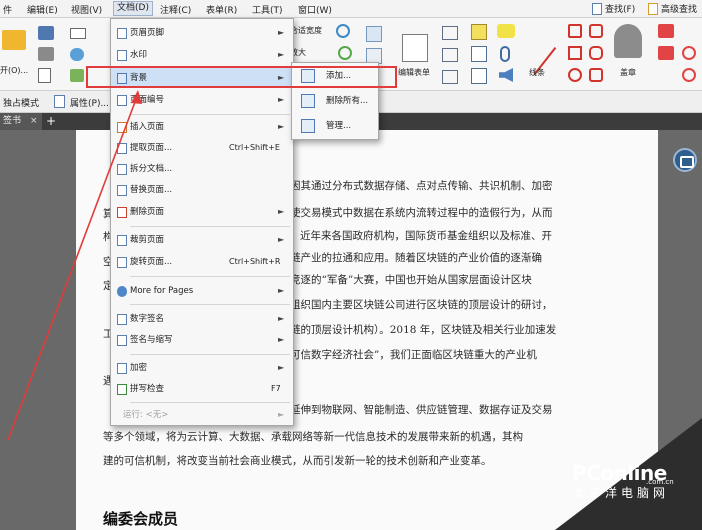  Describe the element at coordinates (621, 493) in the screenshot. I see `watermark-subtitle: 太平洋电脑网` at that location.